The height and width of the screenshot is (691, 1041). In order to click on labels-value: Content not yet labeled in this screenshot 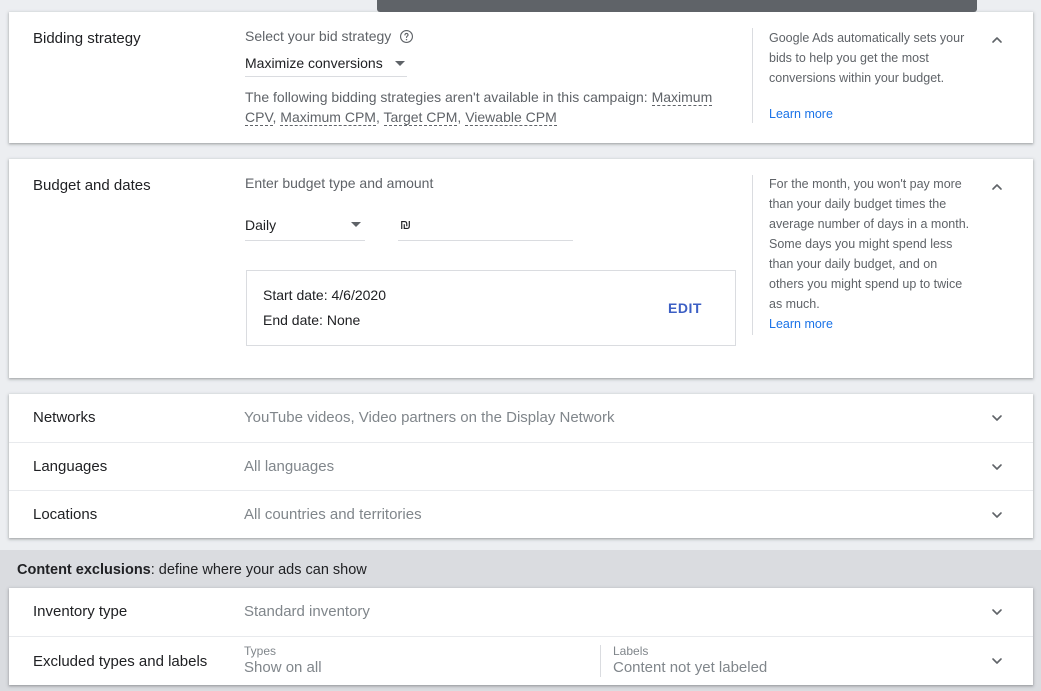, I will do `click(690, 667)`.